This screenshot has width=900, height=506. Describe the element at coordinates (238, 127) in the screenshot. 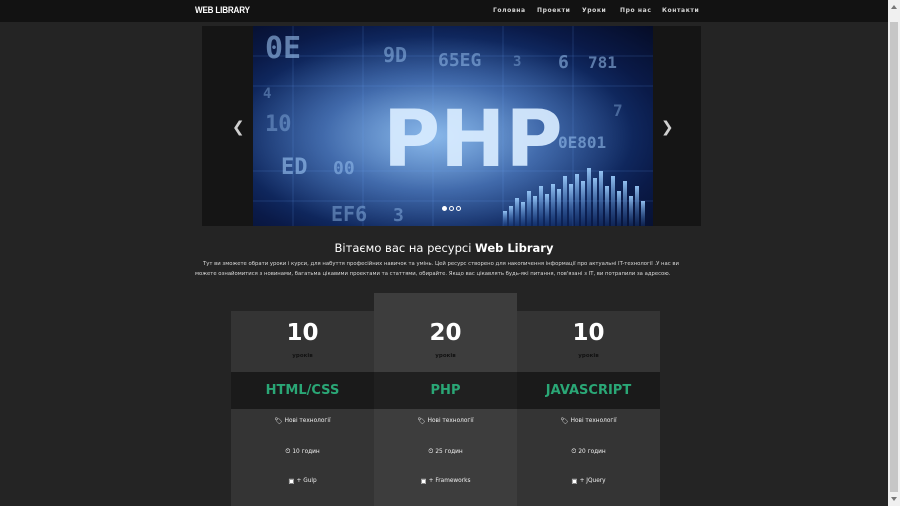

I see `carousel-prev-icon: ❮` at that location.